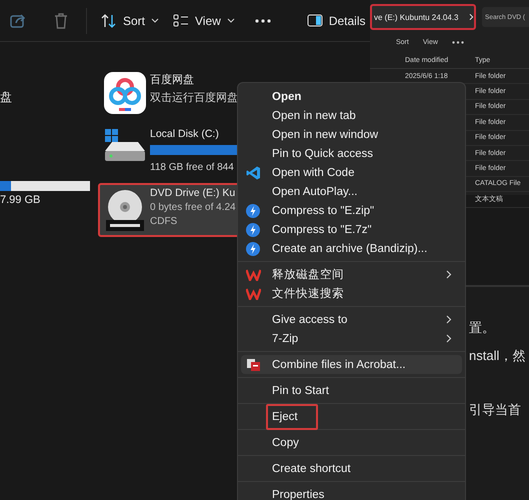 The width and height of the screenshot is (529, 500). I want to click on dvd-drive-icon, so click(125, 210).